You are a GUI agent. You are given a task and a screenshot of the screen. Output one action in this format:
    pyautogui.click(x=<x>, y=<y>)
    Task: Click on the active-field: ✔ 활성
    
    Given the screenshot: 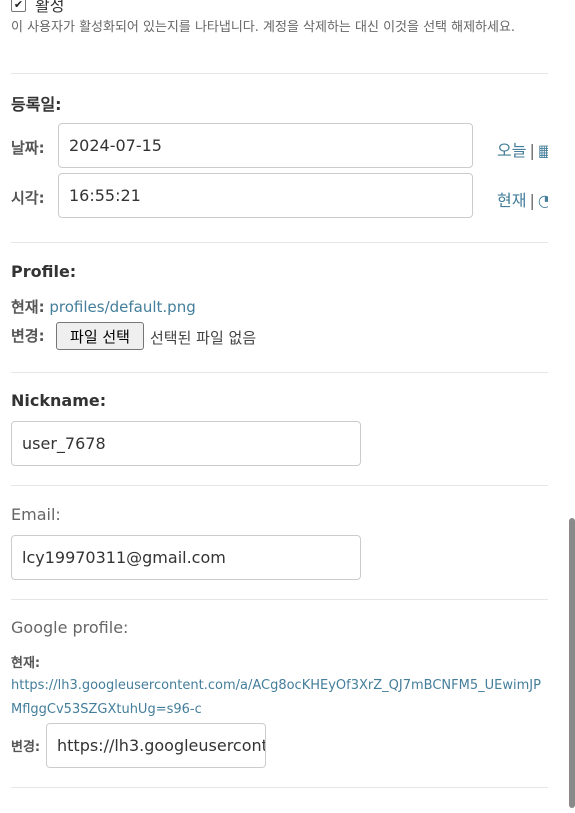 What is the action you would take?
    pyautogui.click(x=37, y=8)
    